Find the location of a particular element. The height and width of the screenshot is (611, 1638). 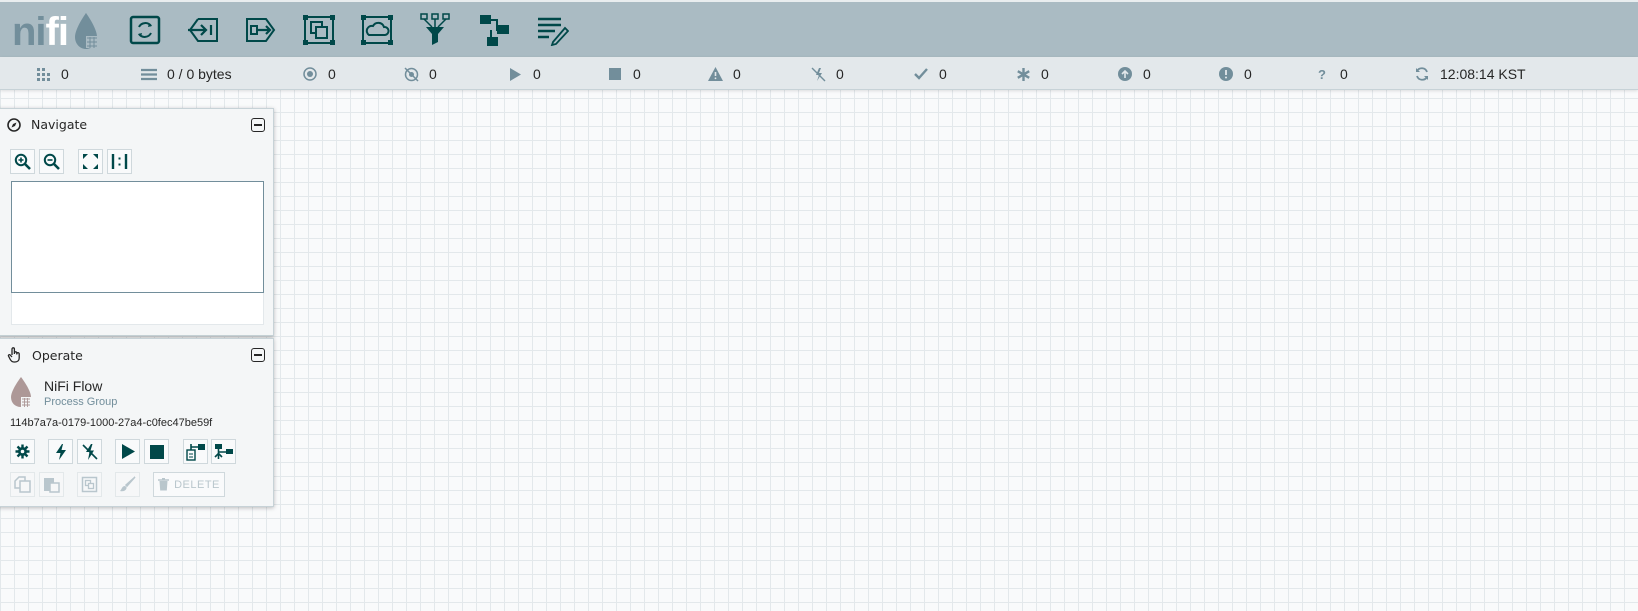

disable-button is located at coordinates (89, 451).